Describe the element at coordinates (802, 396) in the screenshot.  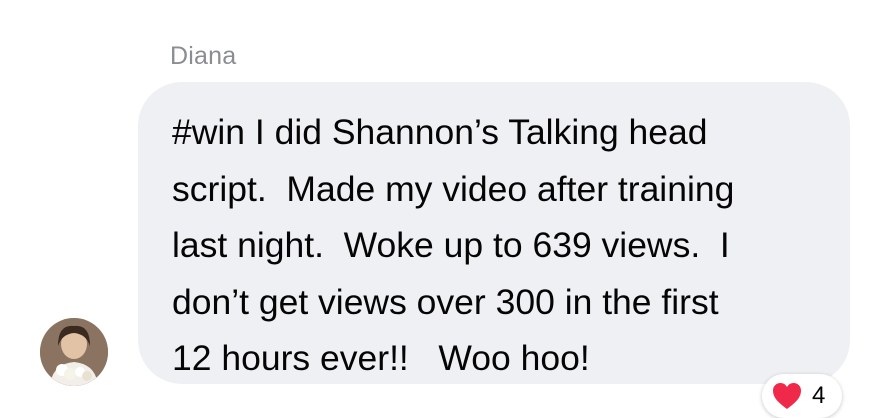
I see `reaction-count-button: 4` at that location.